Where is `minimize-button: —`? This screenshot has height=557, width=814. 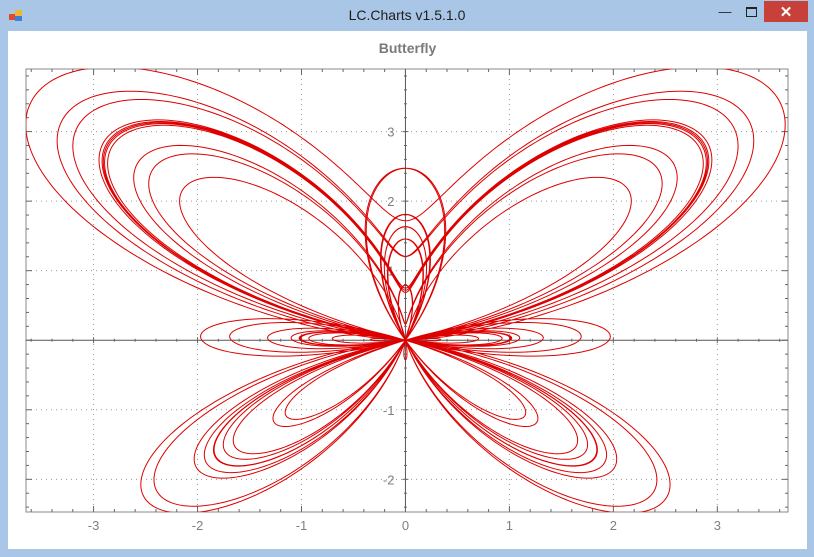
minimize-button: — is located at coordinates (725, 11).